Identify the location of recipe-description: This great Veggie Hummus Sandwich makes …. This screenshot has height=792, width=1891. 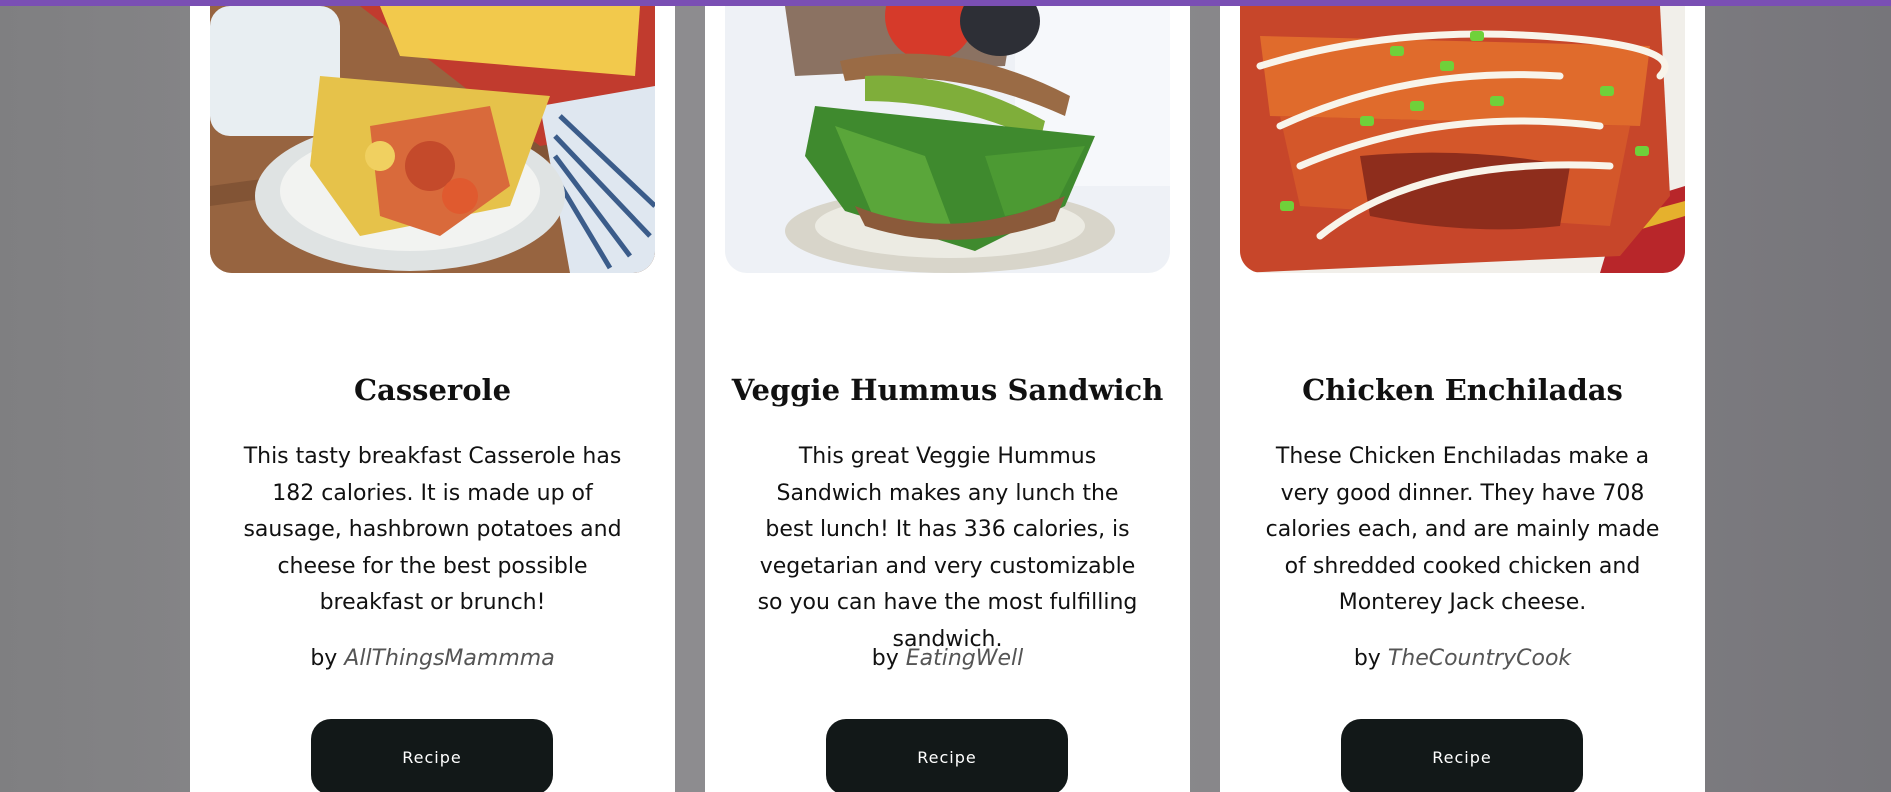
(947, 548).